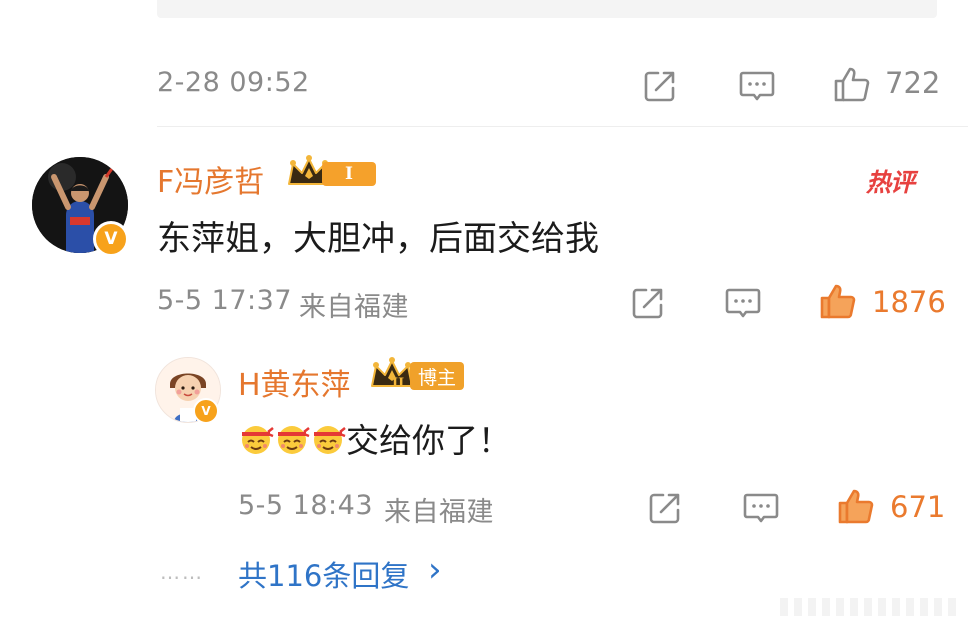  Describe the element at coordinates (435, 570) in the screenshot. I see `chevron-right-icon: ›` at that location.